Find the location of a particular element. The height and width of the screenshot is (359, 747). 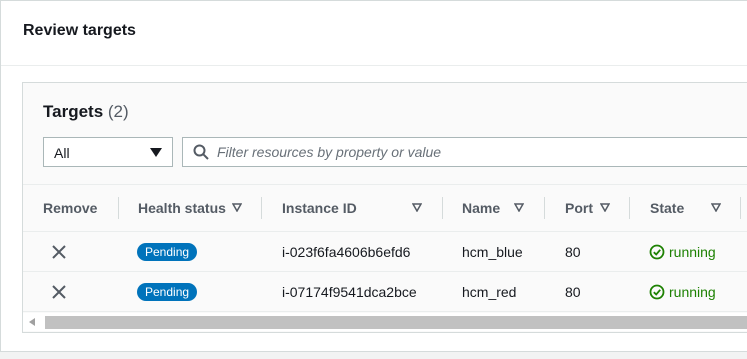

filter-property-select: All is located at coordinates (108, 152).